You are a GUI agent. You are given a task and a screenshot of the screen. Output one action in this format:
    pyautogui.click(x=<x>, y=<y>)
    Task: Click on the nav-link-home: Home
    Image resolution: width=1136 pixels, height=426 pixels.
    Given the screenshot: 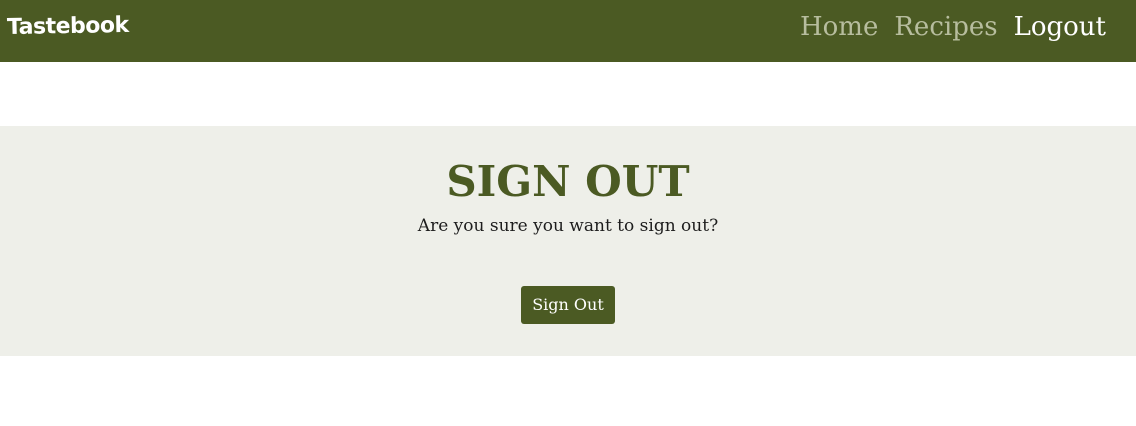 What is the action you would take?
    pyautogui.click(x=839, y=27)
    